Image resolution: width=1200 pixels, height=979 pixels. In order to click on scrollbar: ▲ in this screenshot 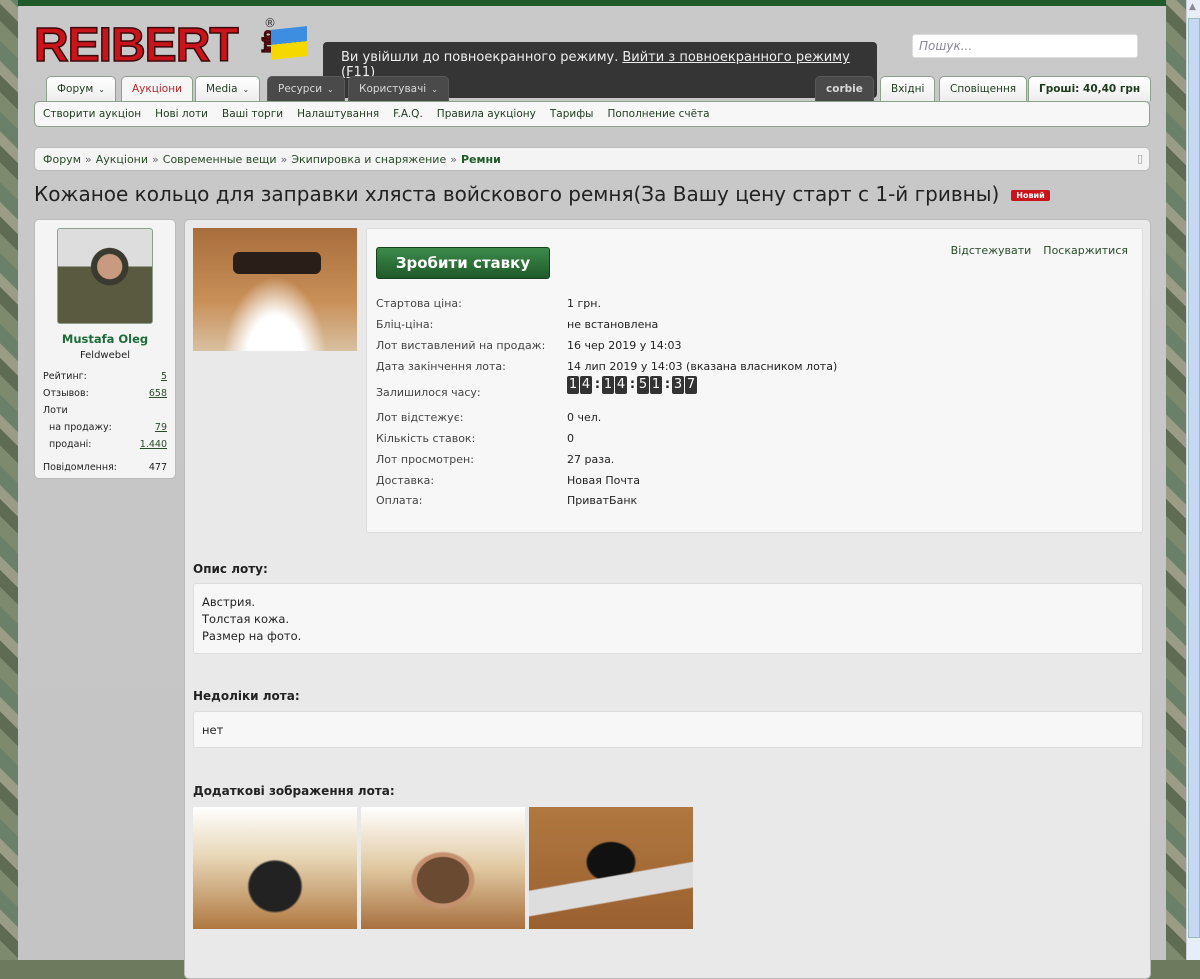, I will do `click(1193, 480)`.